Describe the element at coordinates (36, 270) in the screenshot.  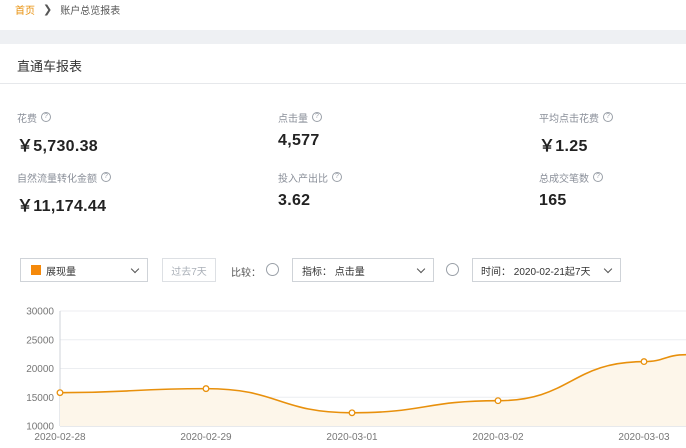
I see `series-color-swatch` at that location.